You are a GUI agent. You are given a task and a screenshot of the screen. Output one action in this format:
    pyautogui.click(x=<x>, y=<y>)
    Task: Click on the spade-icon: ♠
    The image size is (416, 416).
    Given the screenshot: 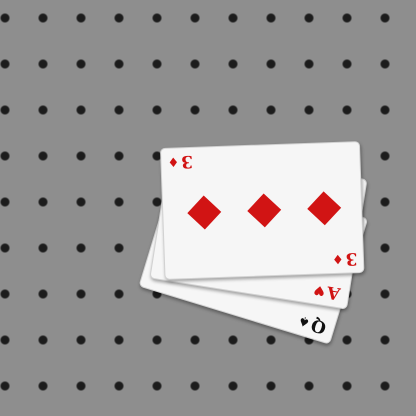 What is the action you would take?
    pyautogui.click(x=304, y=320)
    